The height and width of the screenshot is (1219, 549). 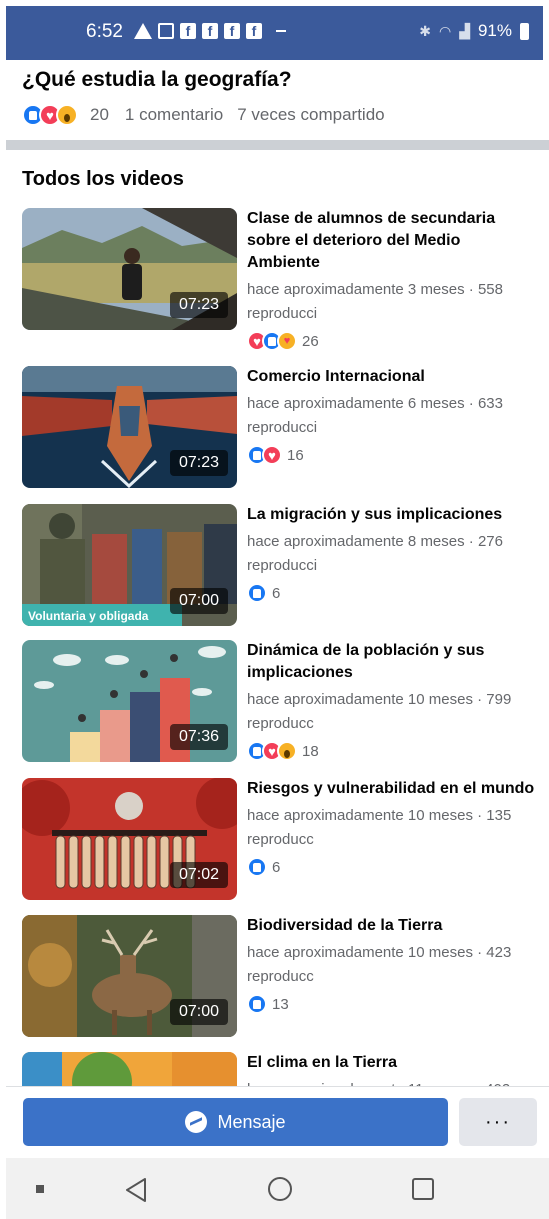 I want to click on video-reactions: 13, so click(x=392, y=1004).